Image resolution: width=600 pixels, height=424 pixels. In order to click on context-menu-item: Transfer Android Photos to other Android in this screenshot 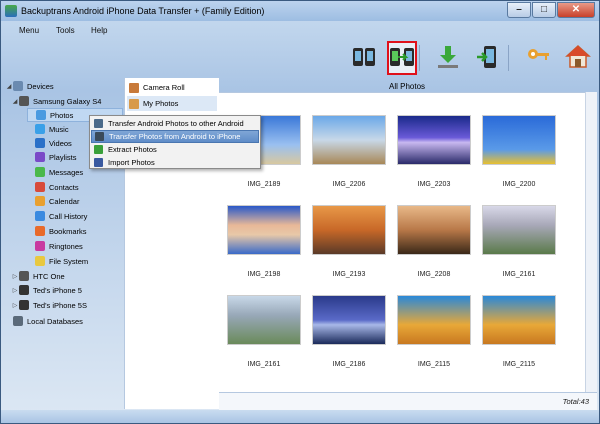, I will do `click(175, 123)`.